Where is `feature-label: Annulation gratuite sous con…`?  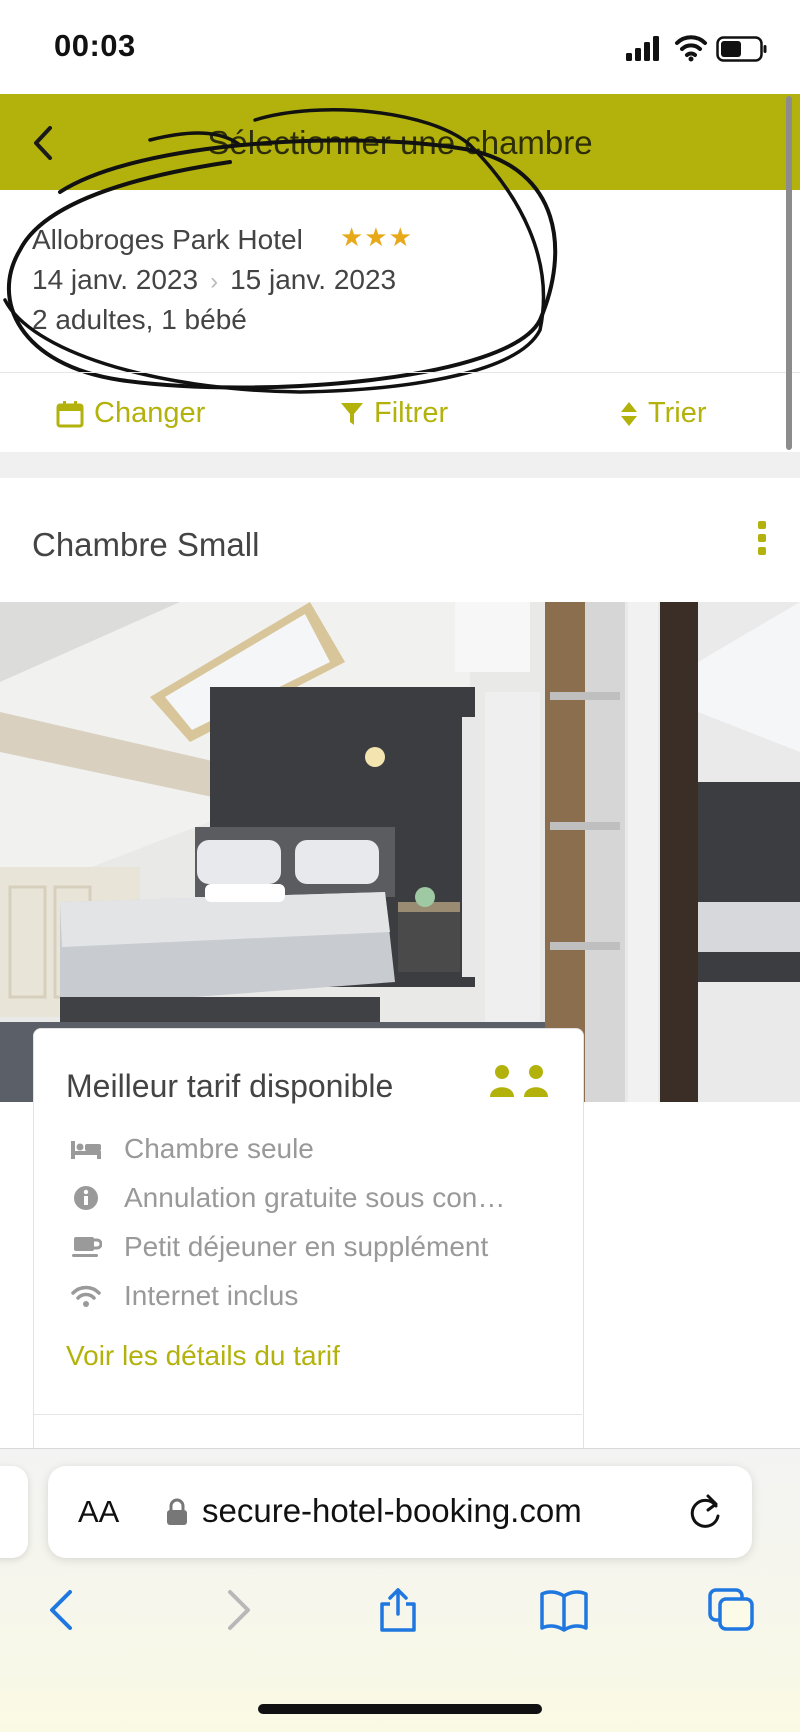 feature-label: Annulation gratuite sous con… is located at coordinates (315, 1197).